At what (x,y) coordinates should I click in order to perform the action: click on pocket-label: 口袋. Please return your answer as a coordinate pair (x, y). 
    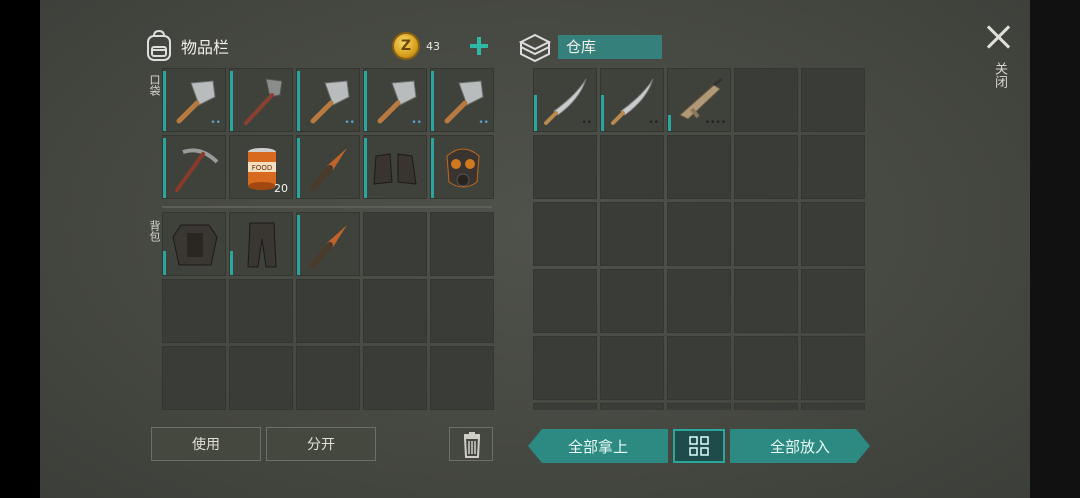
    Looking at the image, I should click on (154, 85).